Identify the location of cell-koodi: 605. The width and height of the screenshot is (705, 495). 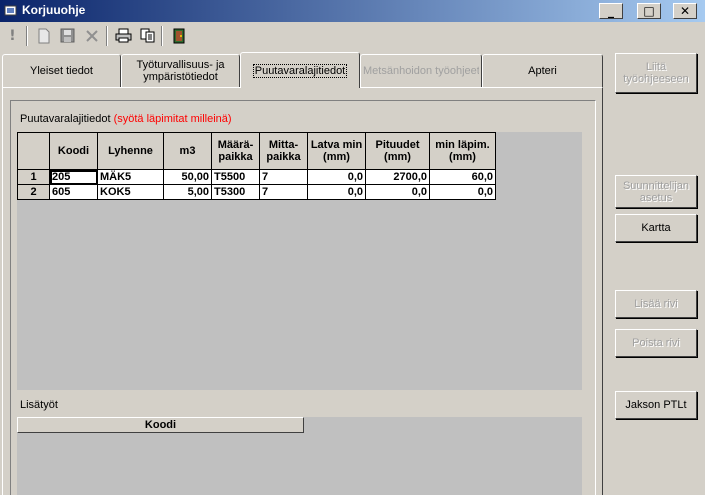
(73, 192).